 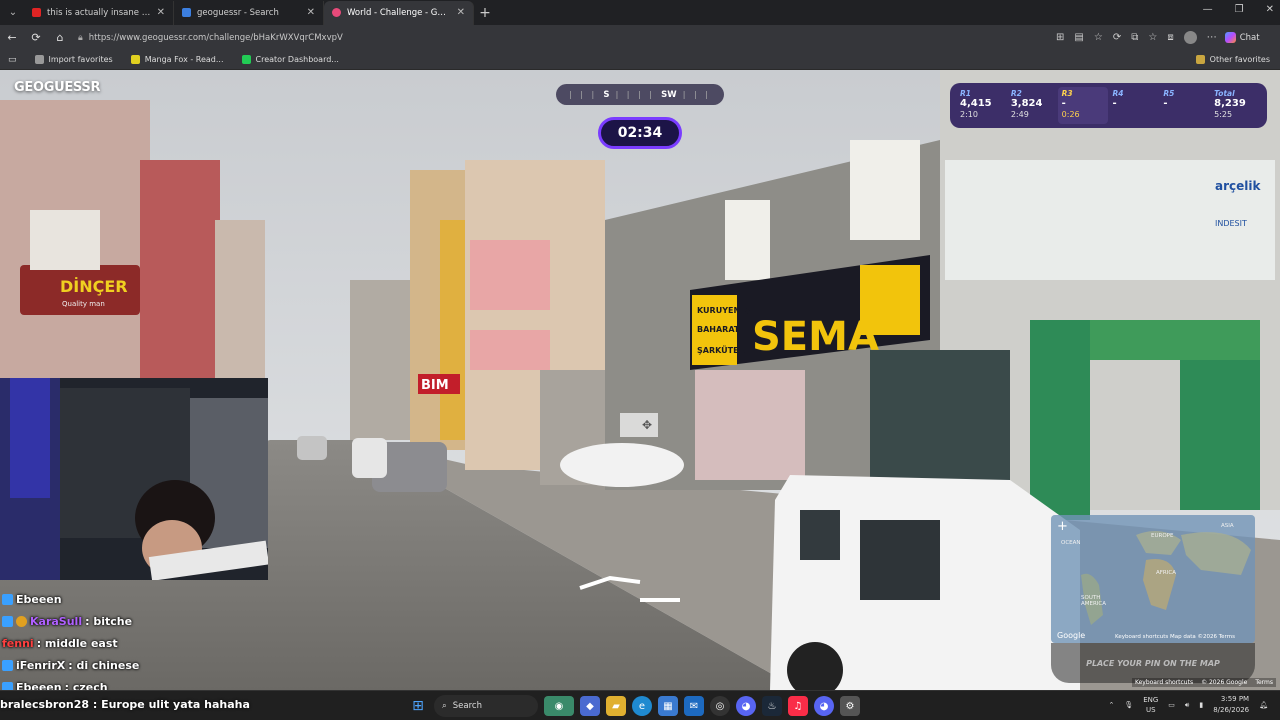 I want to click on other-favorites: Other favorites, so click(x=1232, y=59).